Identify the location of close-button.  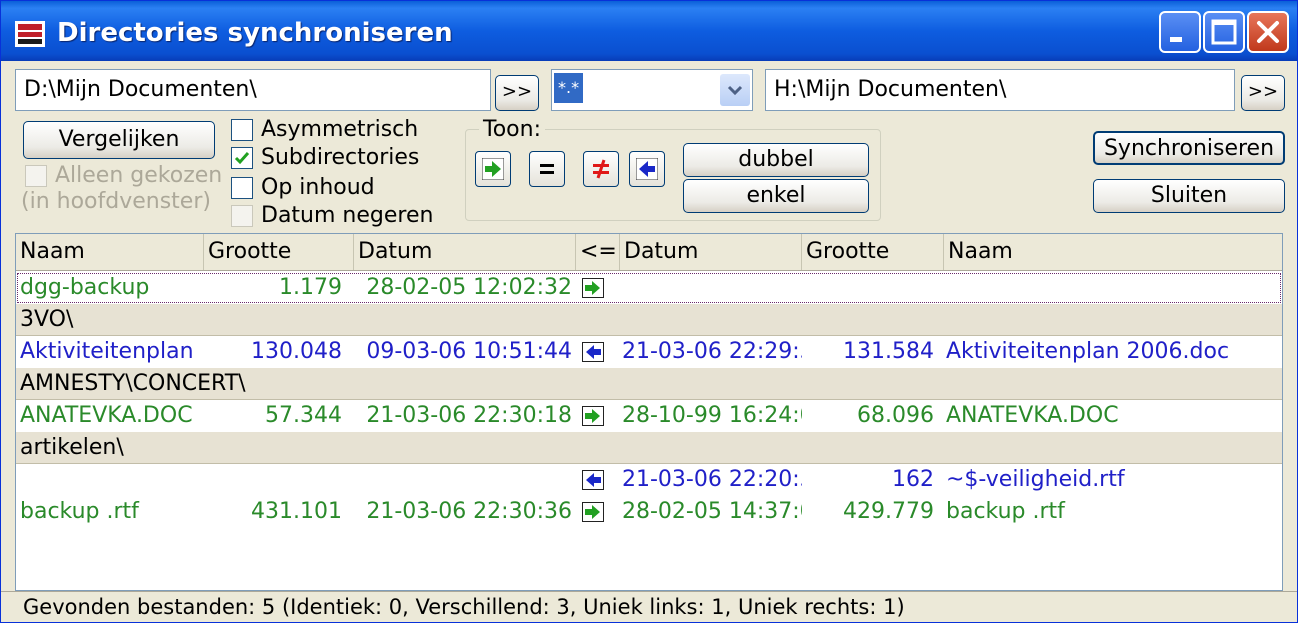
(1268, 32).